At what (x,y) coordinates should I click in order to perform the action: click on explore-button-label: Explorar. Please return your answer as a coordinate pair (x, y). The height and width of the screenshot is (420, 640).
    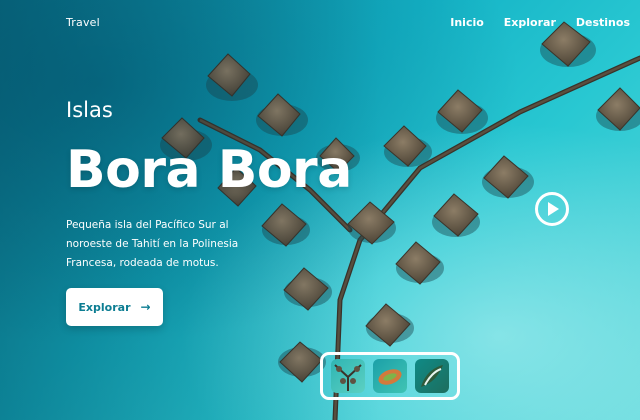
    Looking at the image, I should click on (104, 307).